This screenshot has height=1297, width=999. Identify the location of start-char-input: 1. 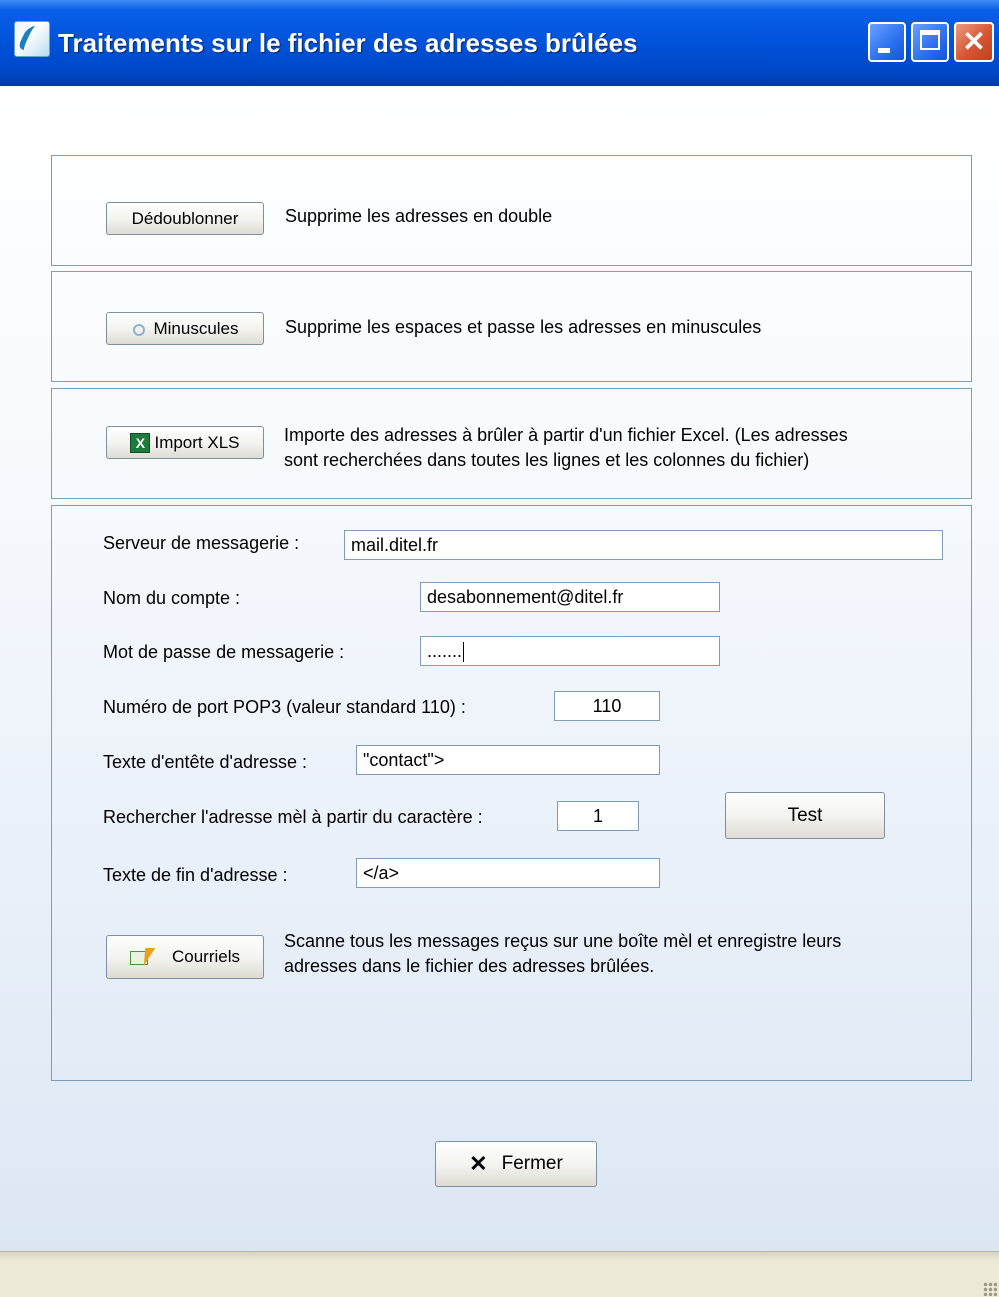
(598, 816).